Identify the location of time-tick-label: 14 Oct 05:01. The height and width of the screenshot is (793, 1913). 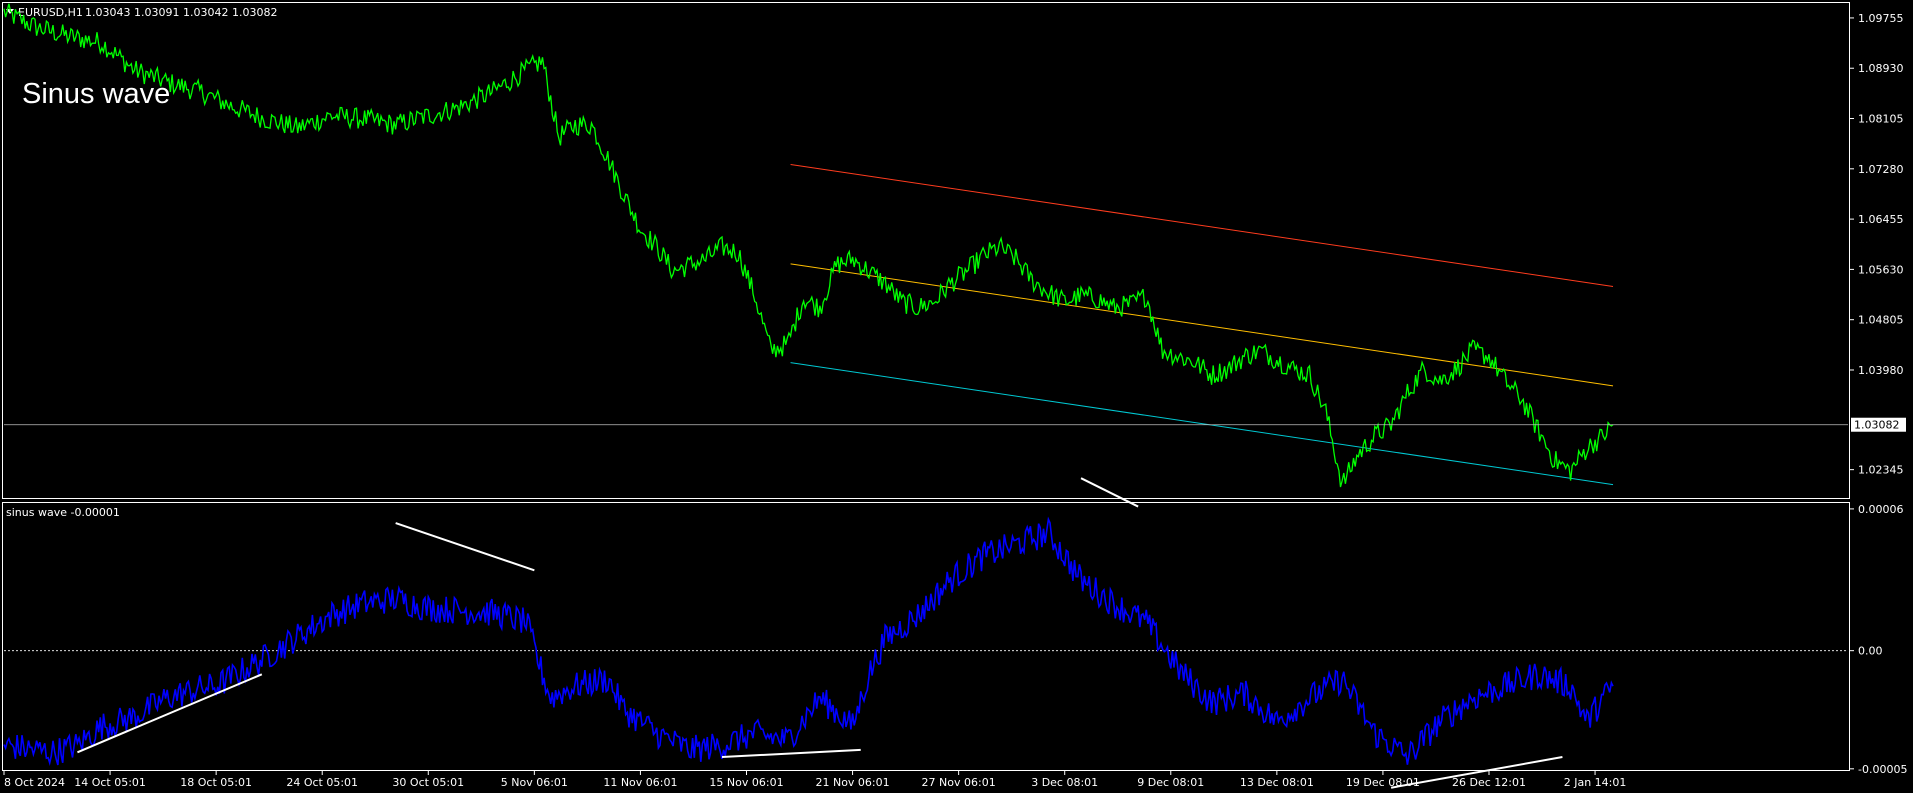
(110, 782).